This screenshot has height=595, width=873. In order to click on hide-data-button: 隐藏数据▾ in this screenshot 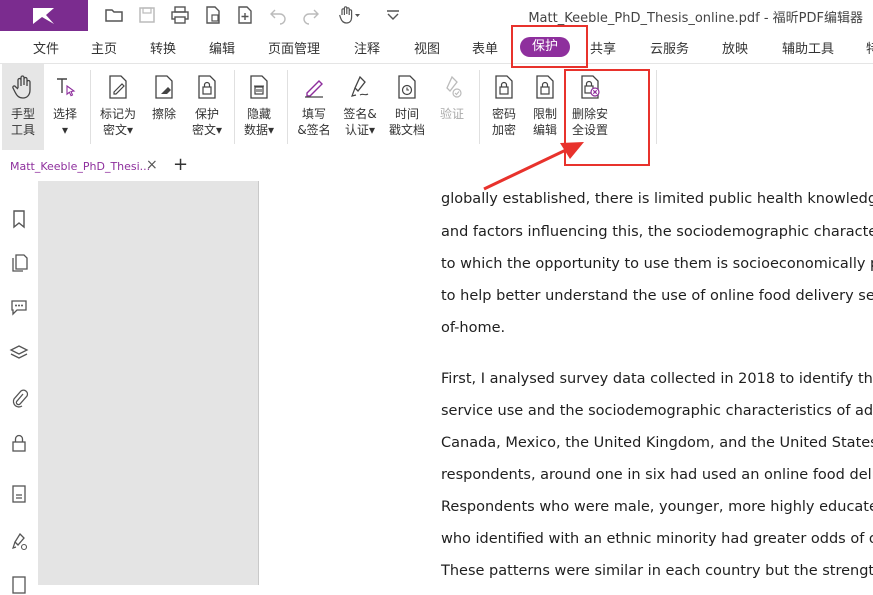, I will do `click(259, 107)`.